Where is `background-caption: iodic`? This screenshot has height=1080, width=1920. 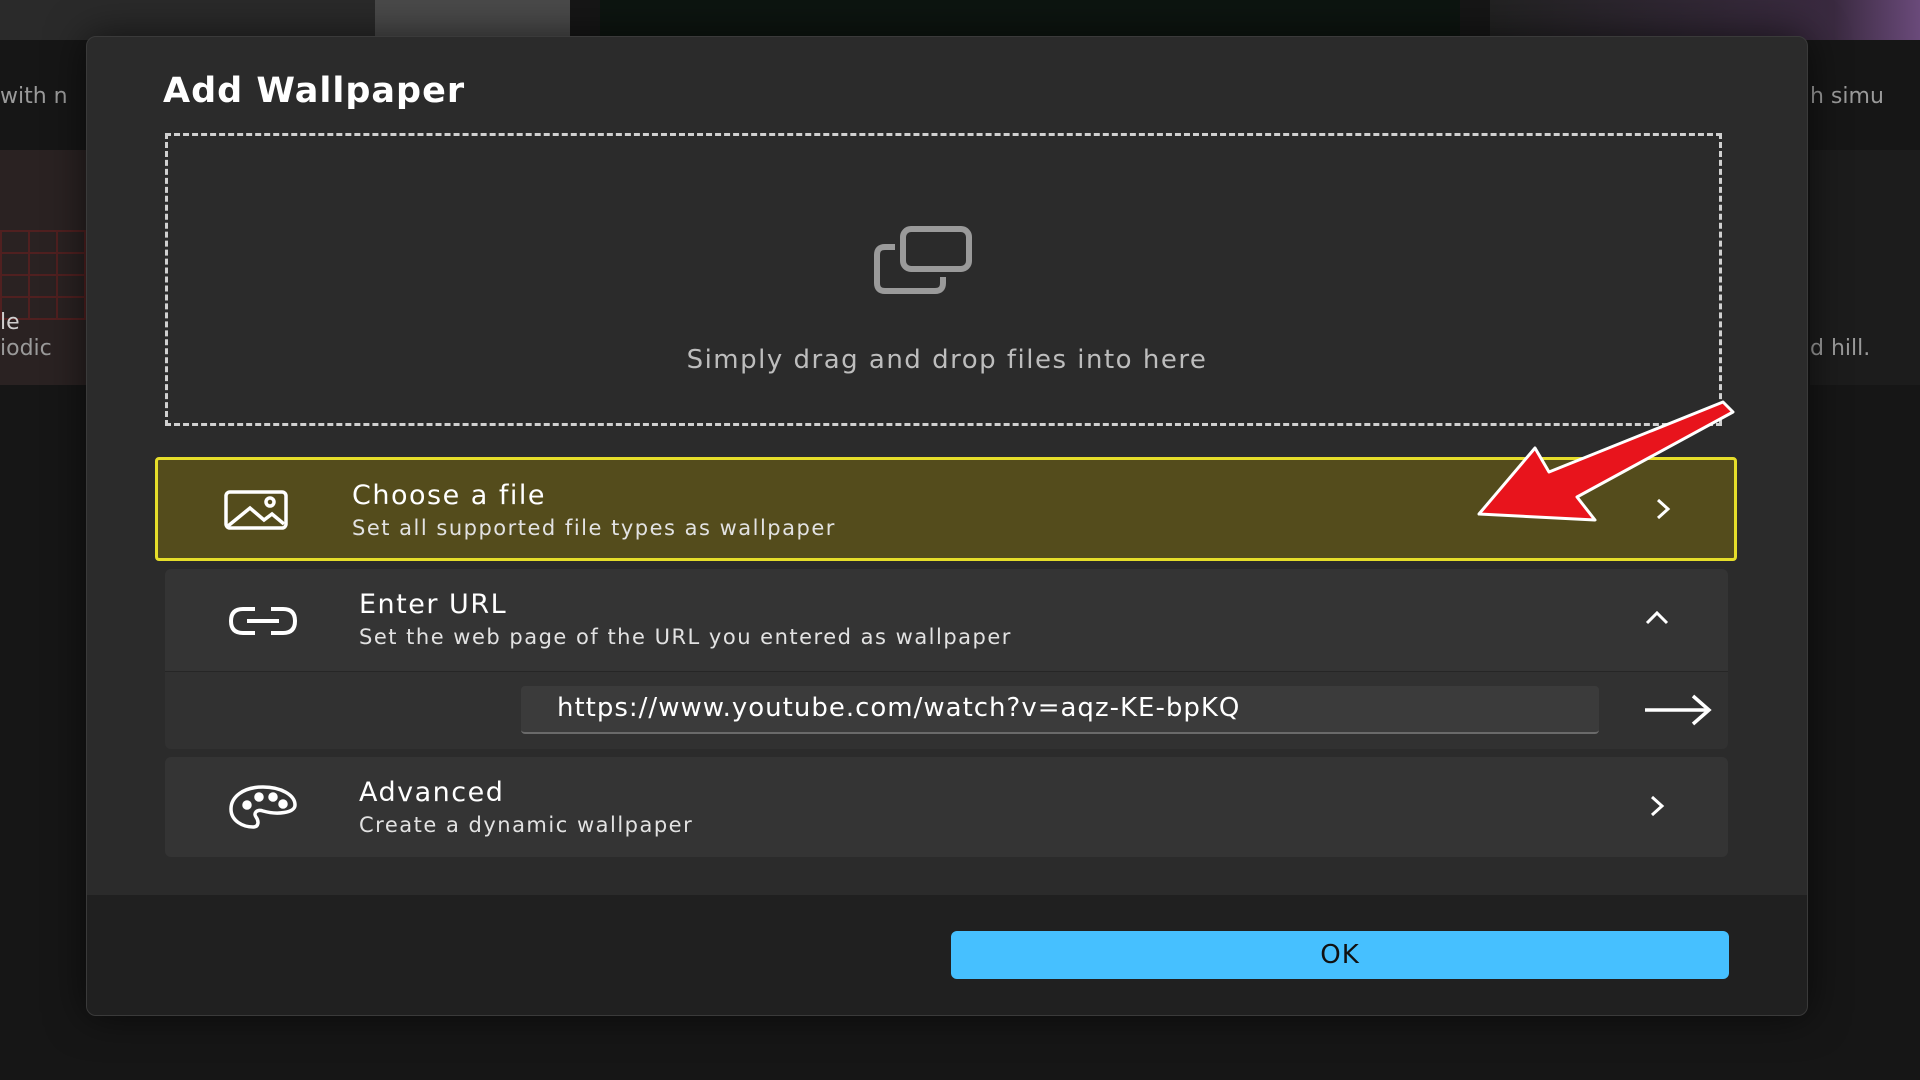
background-caption: iodic is located at coordinates (26, 348).